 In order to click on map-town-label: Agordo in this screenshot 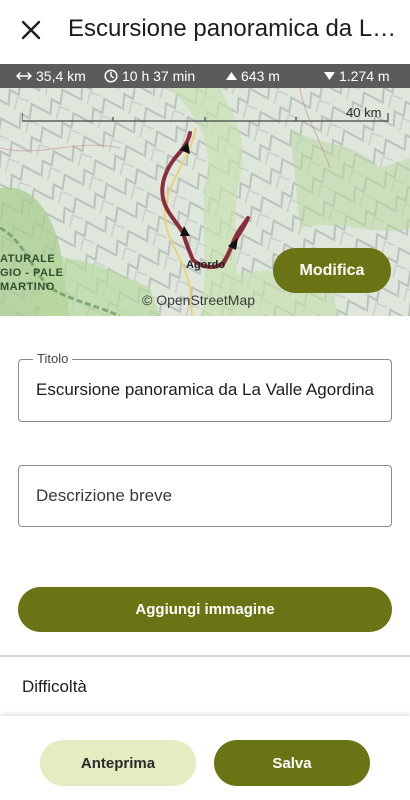, I will do `click(206, 265)`.